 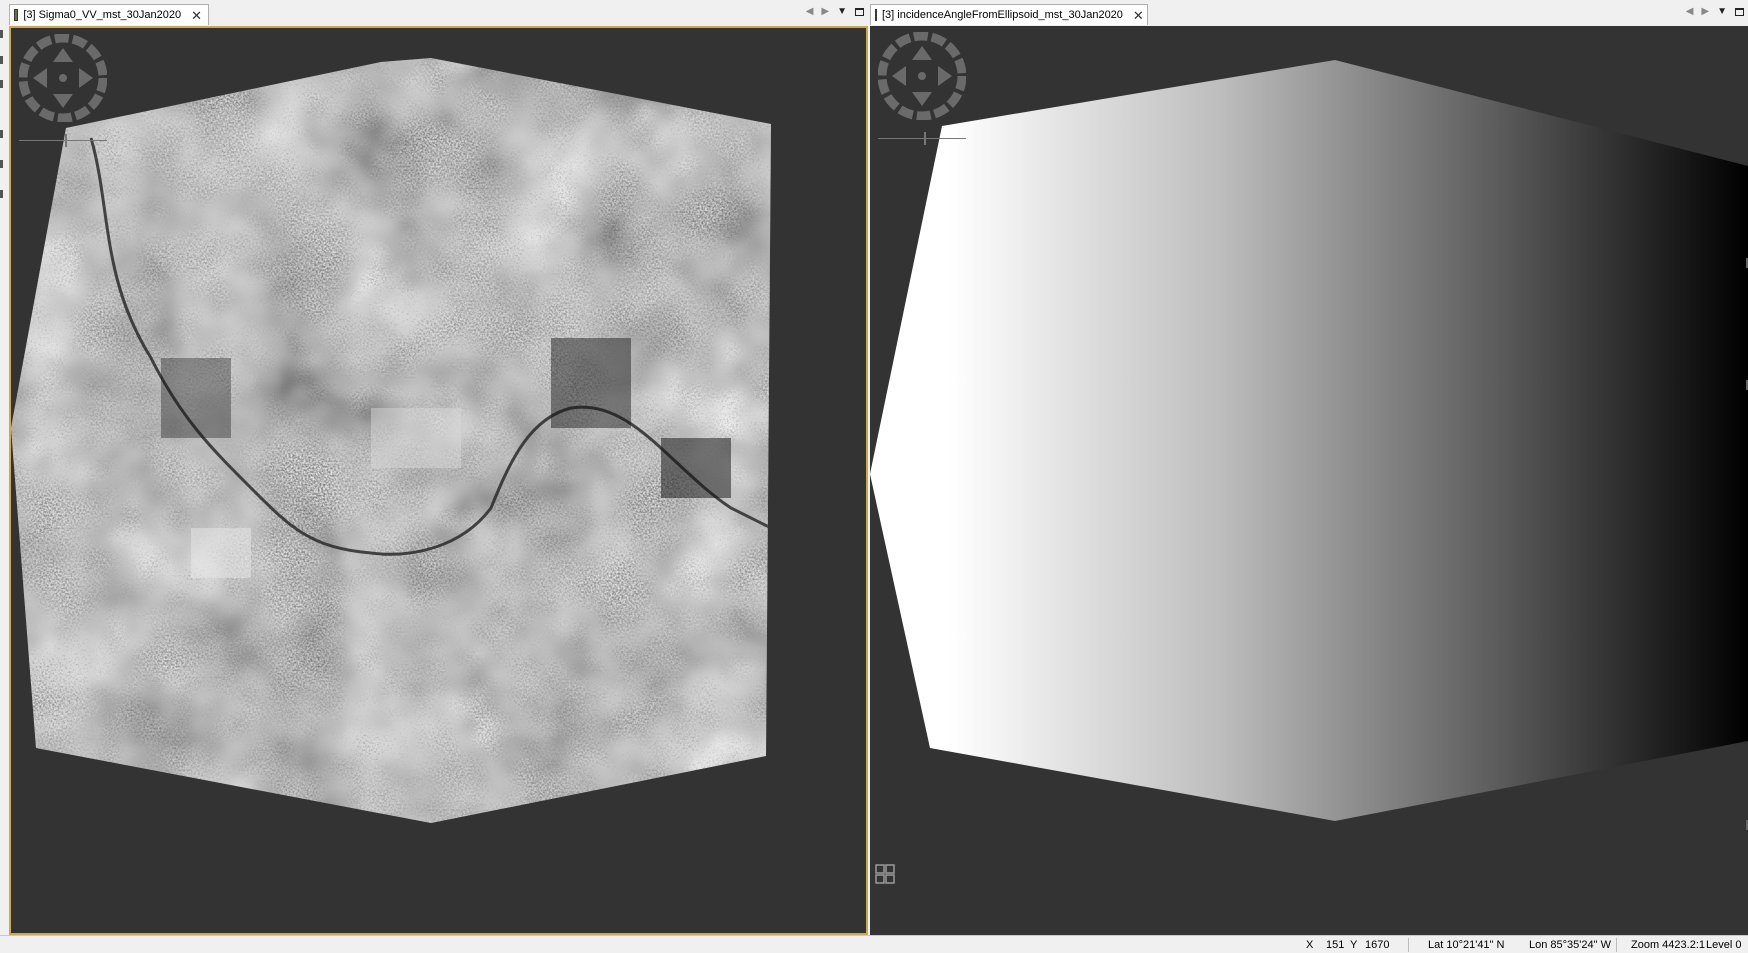 What do you see at coordinates (438, 13) in the screenshot?
I see `tab-bar: [3] Sigma0_VV_mst_30Jan2020 ✕ ◀ ▶ ▼` at bounding box center [438, 13].